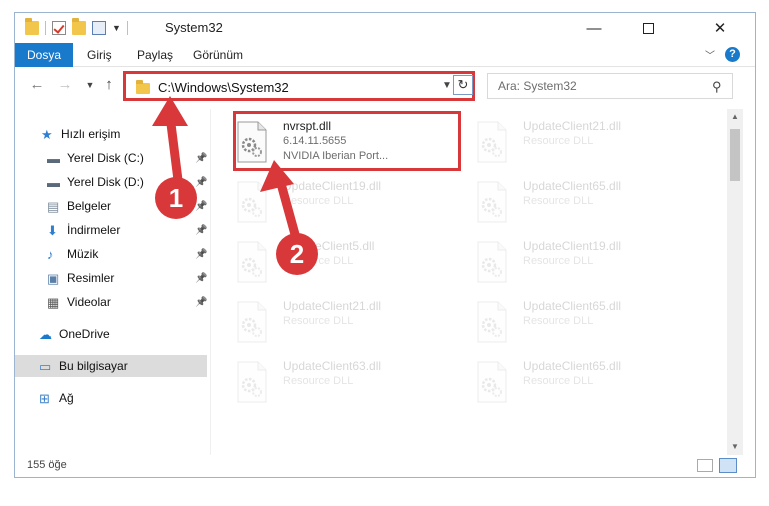 This screenshot has height=506, width=769. Describe the element at coordinates (53, 206) in the screenshot. I see `documents-icon: ▤` at that location.